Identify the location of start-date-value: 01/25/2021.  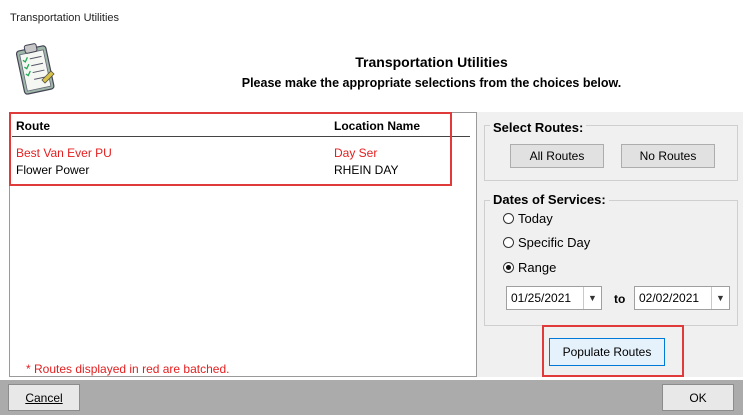
(541, 298).